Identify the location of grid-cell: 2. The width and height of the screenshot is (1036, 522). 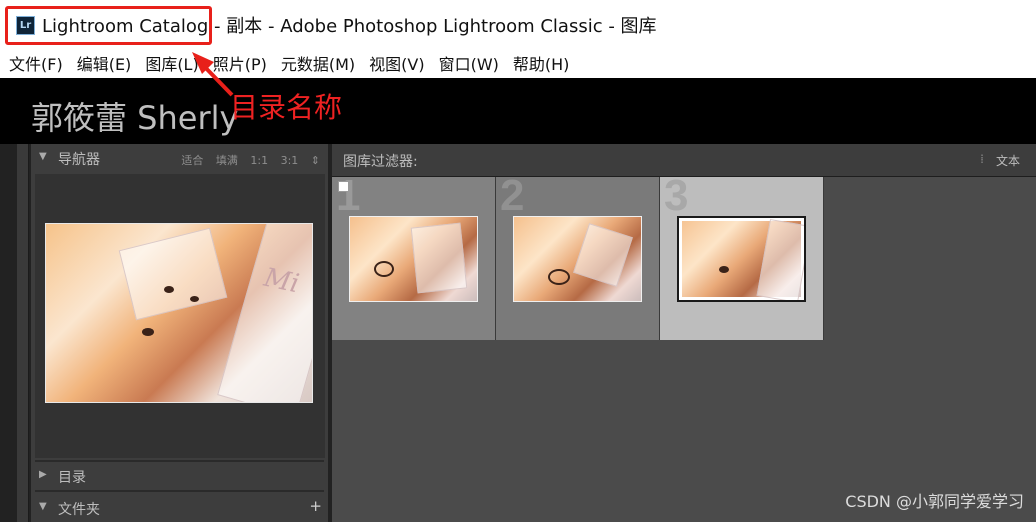
(578, 258).